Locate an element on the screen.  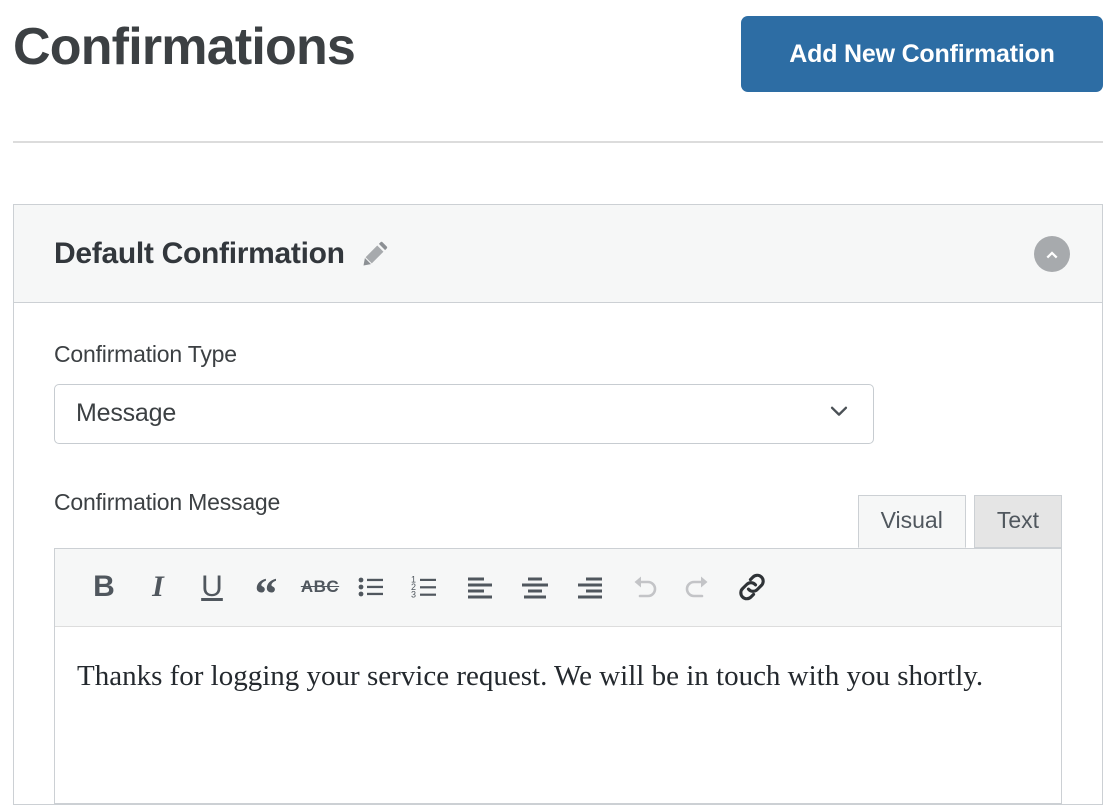
bold-icon: B is located at coordinates (104, 587).